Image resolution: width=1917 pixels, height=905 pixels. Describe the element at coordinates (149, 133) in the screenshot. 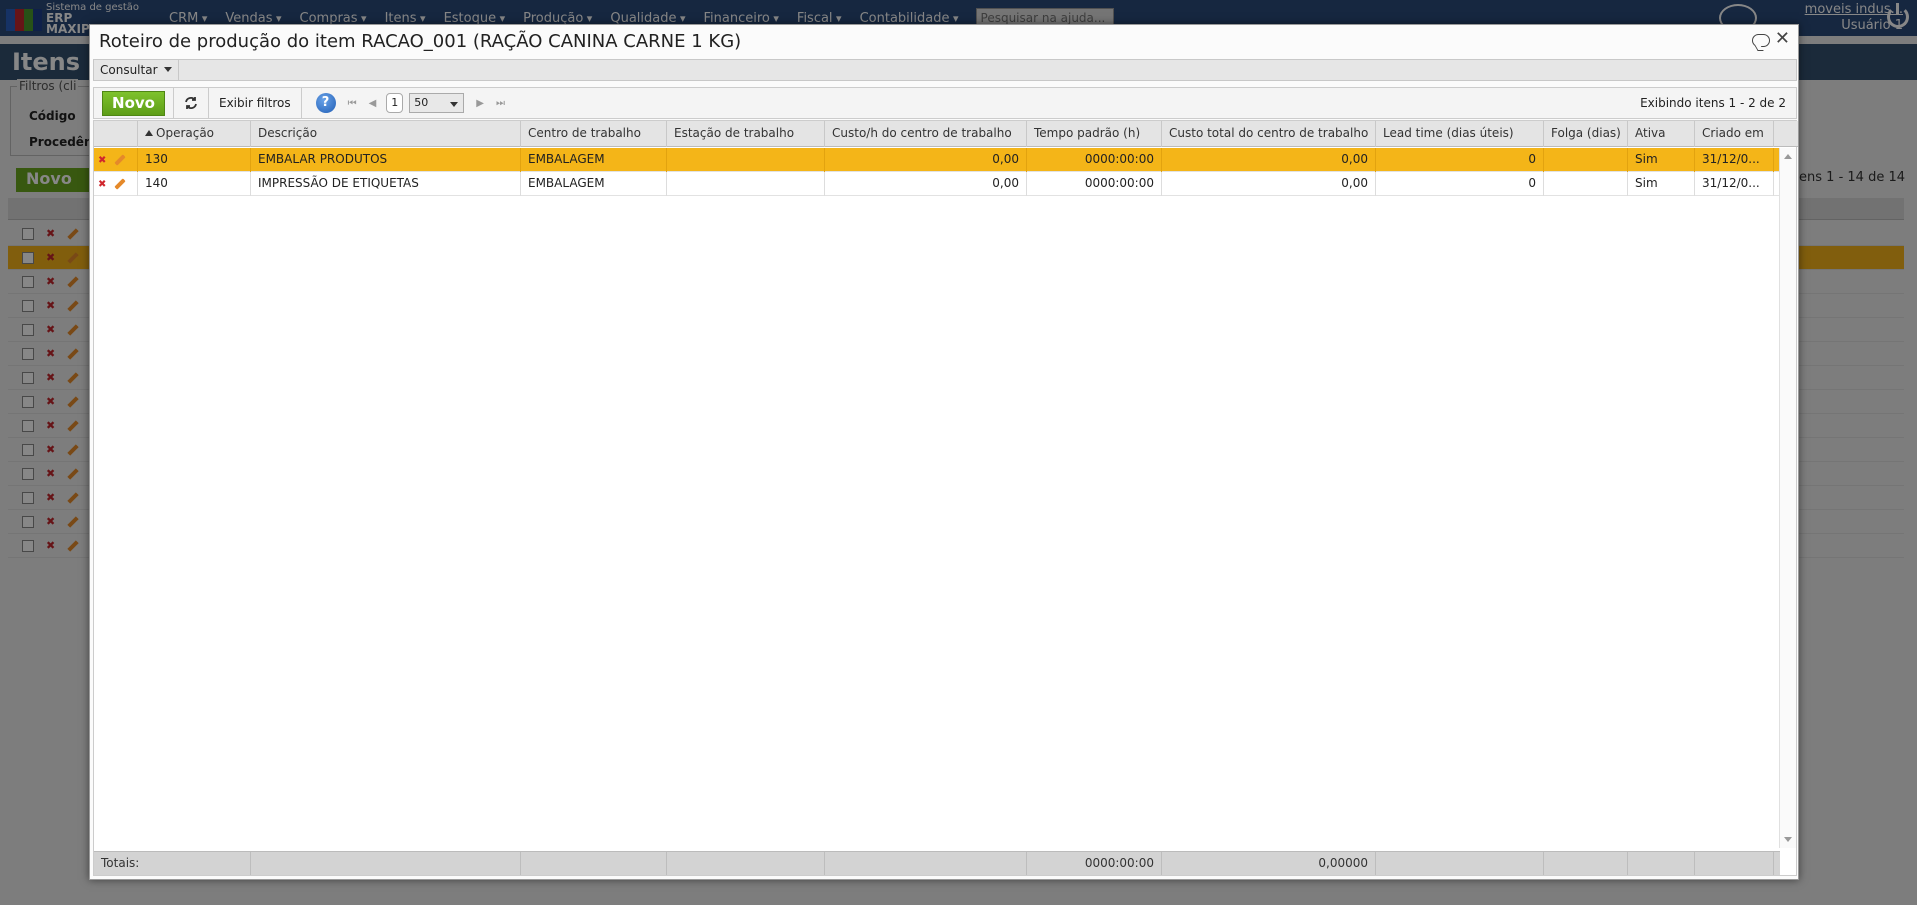

I see `sort-asc-icon` at that location.